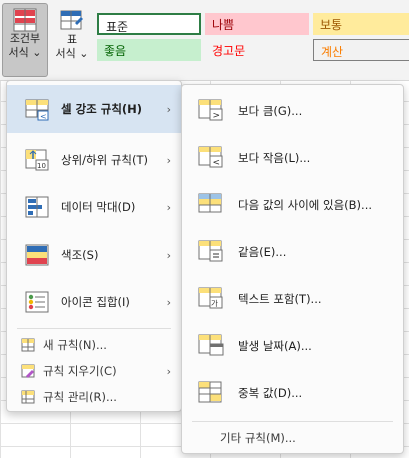  What do you see at coordinates (105, 160) in the screenshot?
I see `menu-label: 상위/하위 규칙(T)` at bounding box center [105, 160].